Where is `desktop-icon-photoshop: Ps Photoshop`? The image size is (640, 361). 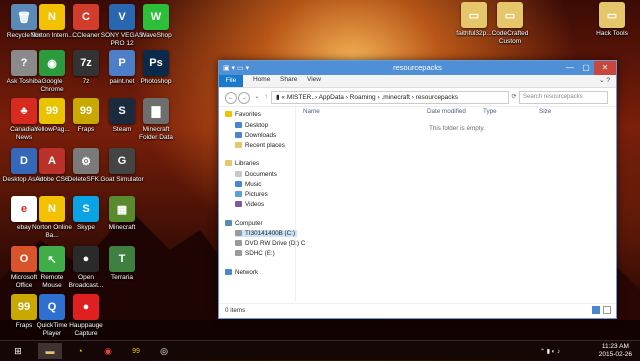
desktop-icon-photoshop: Ps Photoshop is located at coordinates (156, 68).